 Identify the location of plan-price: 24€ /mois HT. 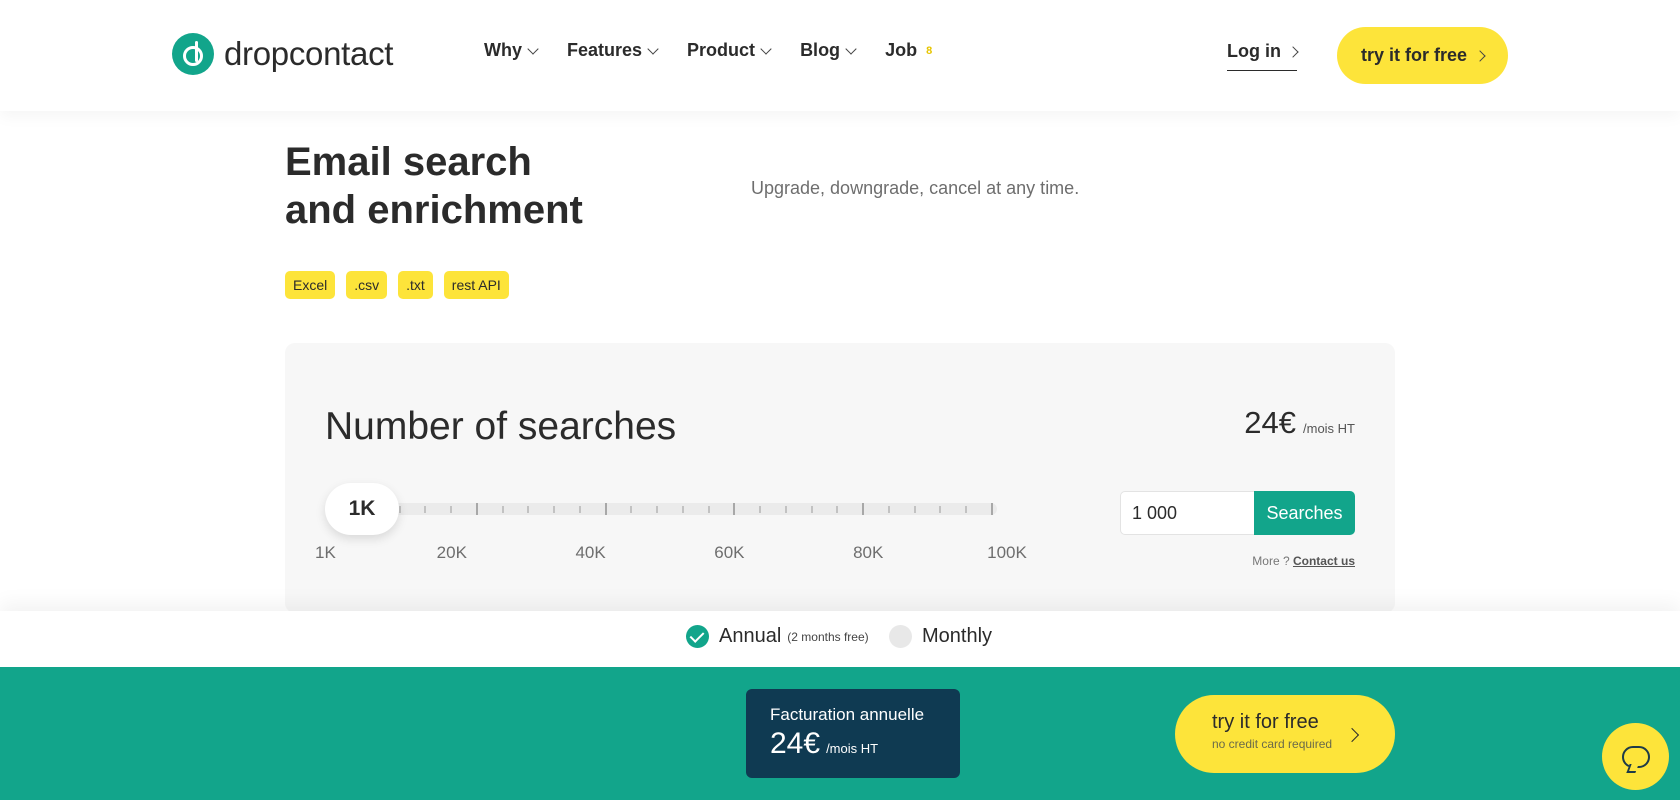
(1299, 423).